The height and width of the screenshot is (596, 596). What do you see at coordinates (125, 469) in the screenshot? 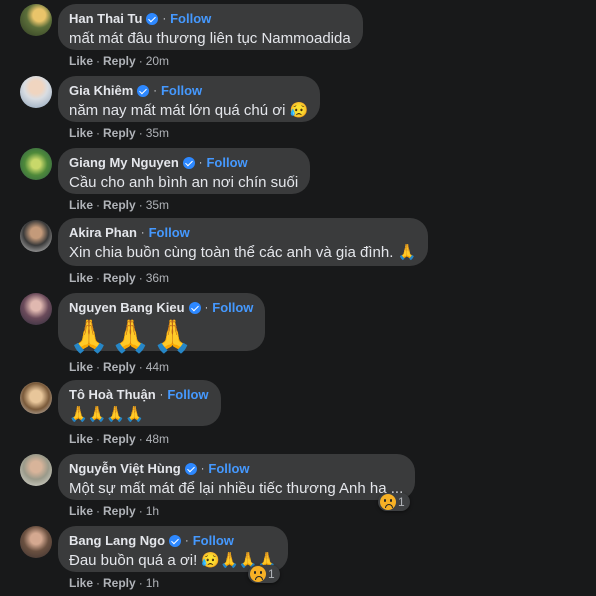
I see `author-name: Nguyễn Việt Hùng` at bounding box center [125, 469].